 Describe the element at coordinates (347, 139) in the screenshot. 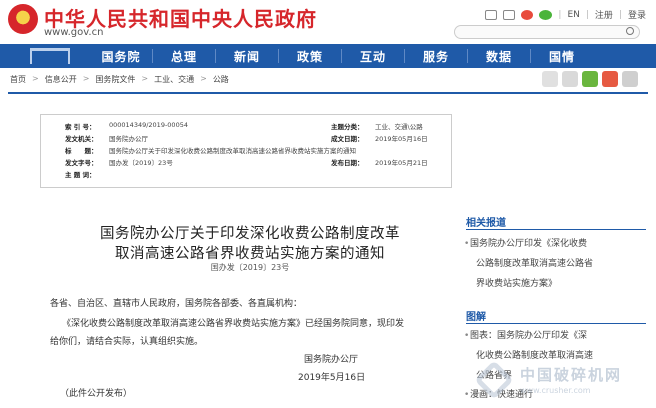

I see `date-label: 成文日期：` at that location.